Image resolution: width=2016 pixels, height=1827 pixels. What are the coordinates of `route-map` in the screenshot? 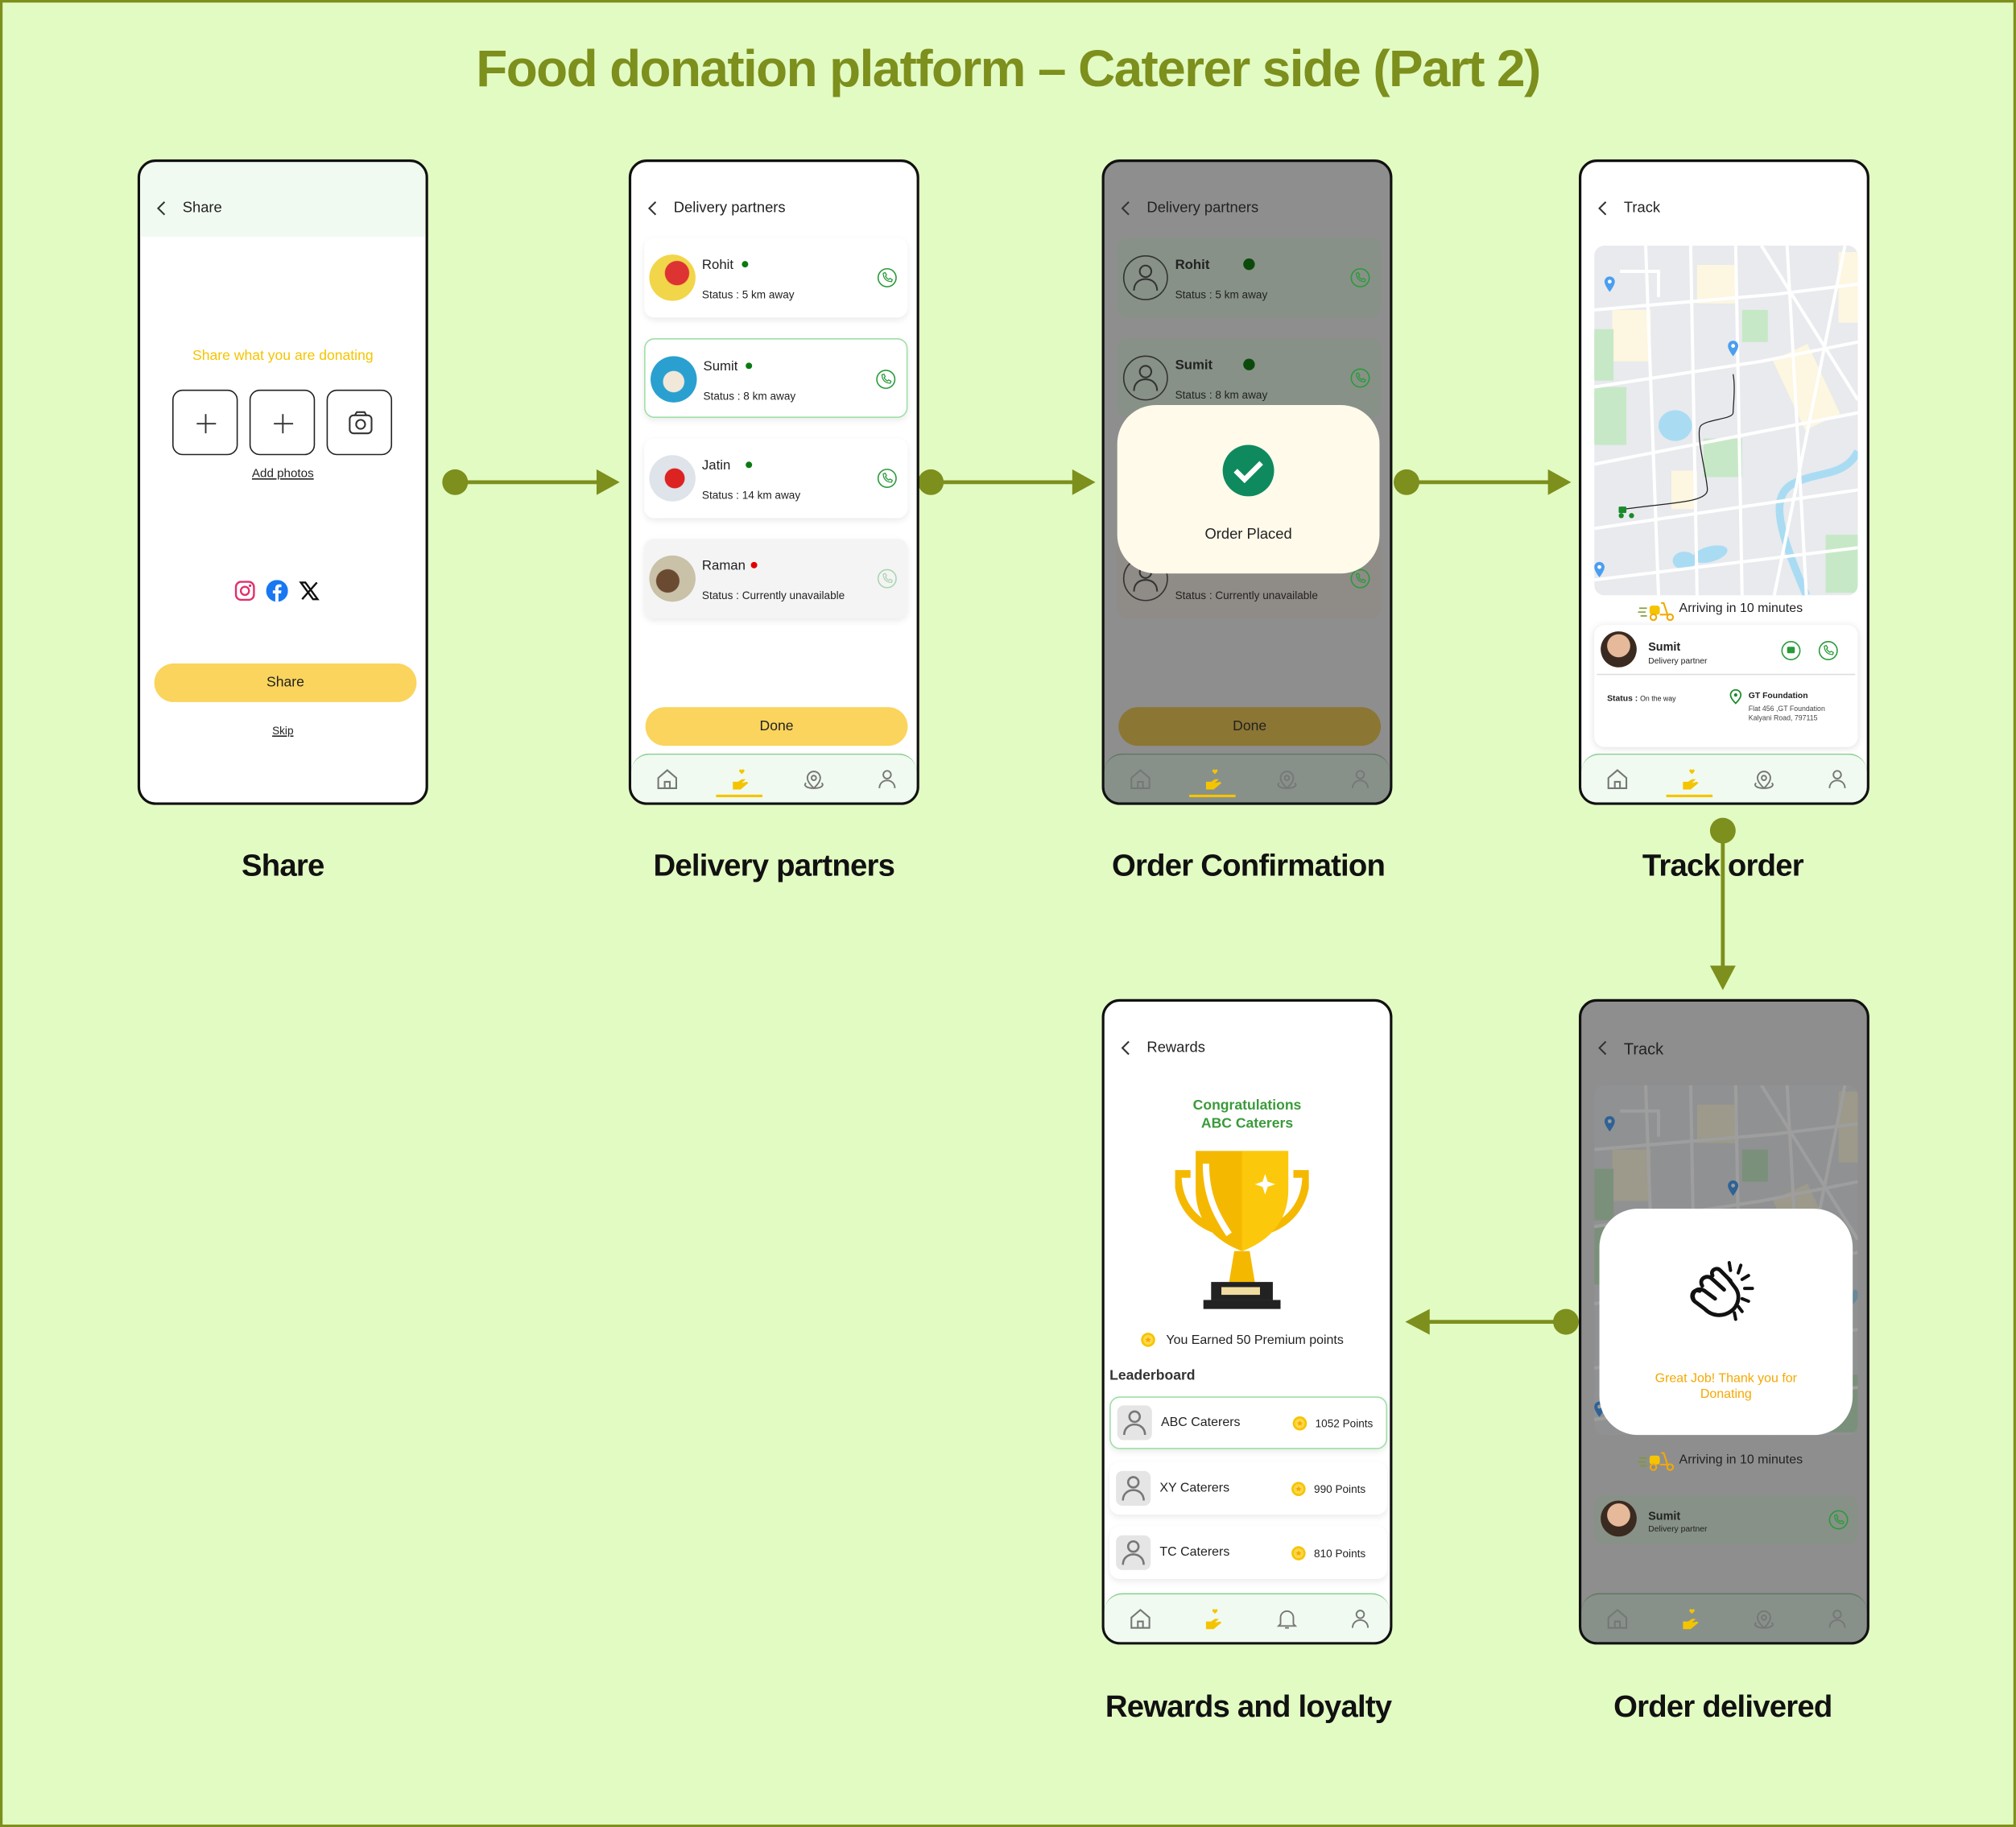 It's located at (1726, 420).